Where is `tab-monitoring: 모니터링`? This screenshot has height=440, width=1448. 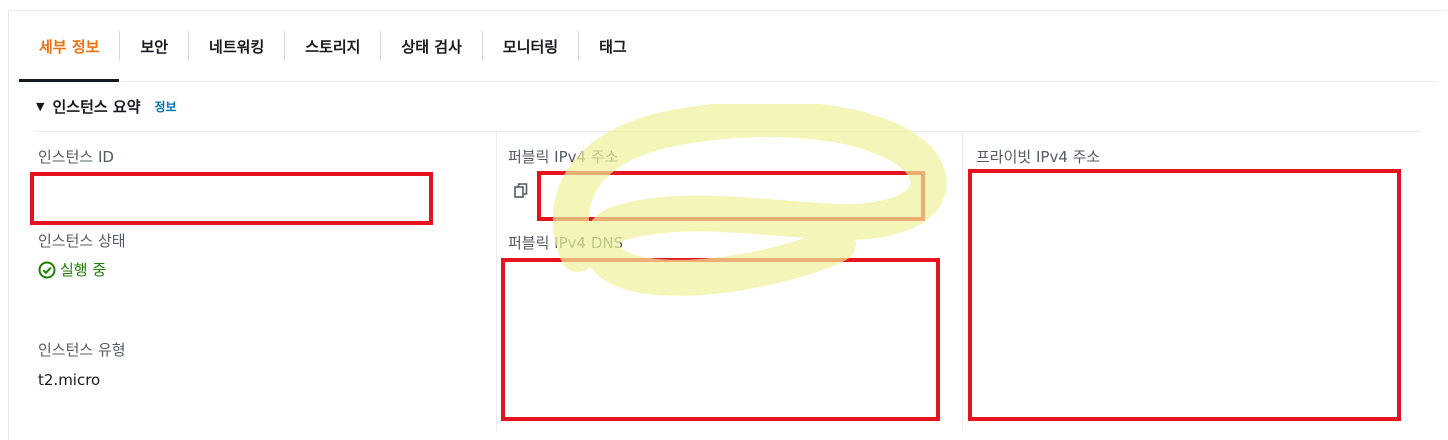
tab-monitoring: 모니터링 is located at coordinates (530, 46).